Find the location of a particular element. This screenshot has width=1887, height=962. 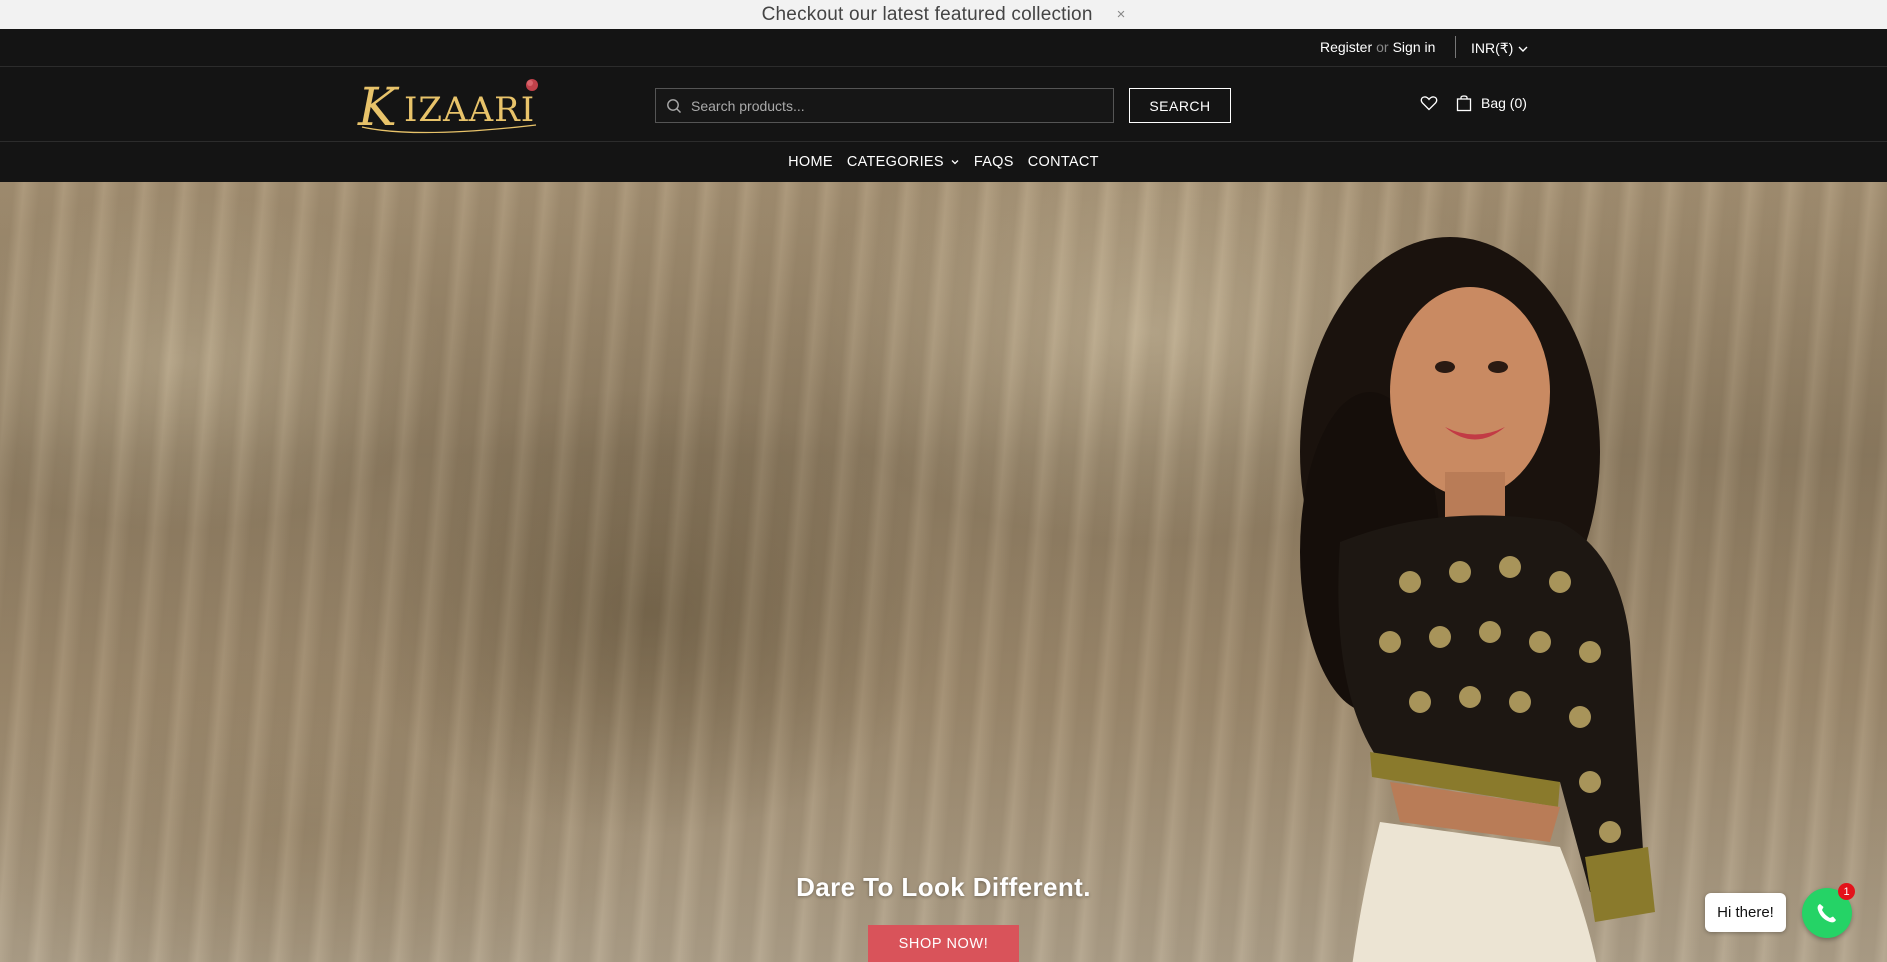

shop-now-button: SHOP NOW! is located at coordinates (943, 943).